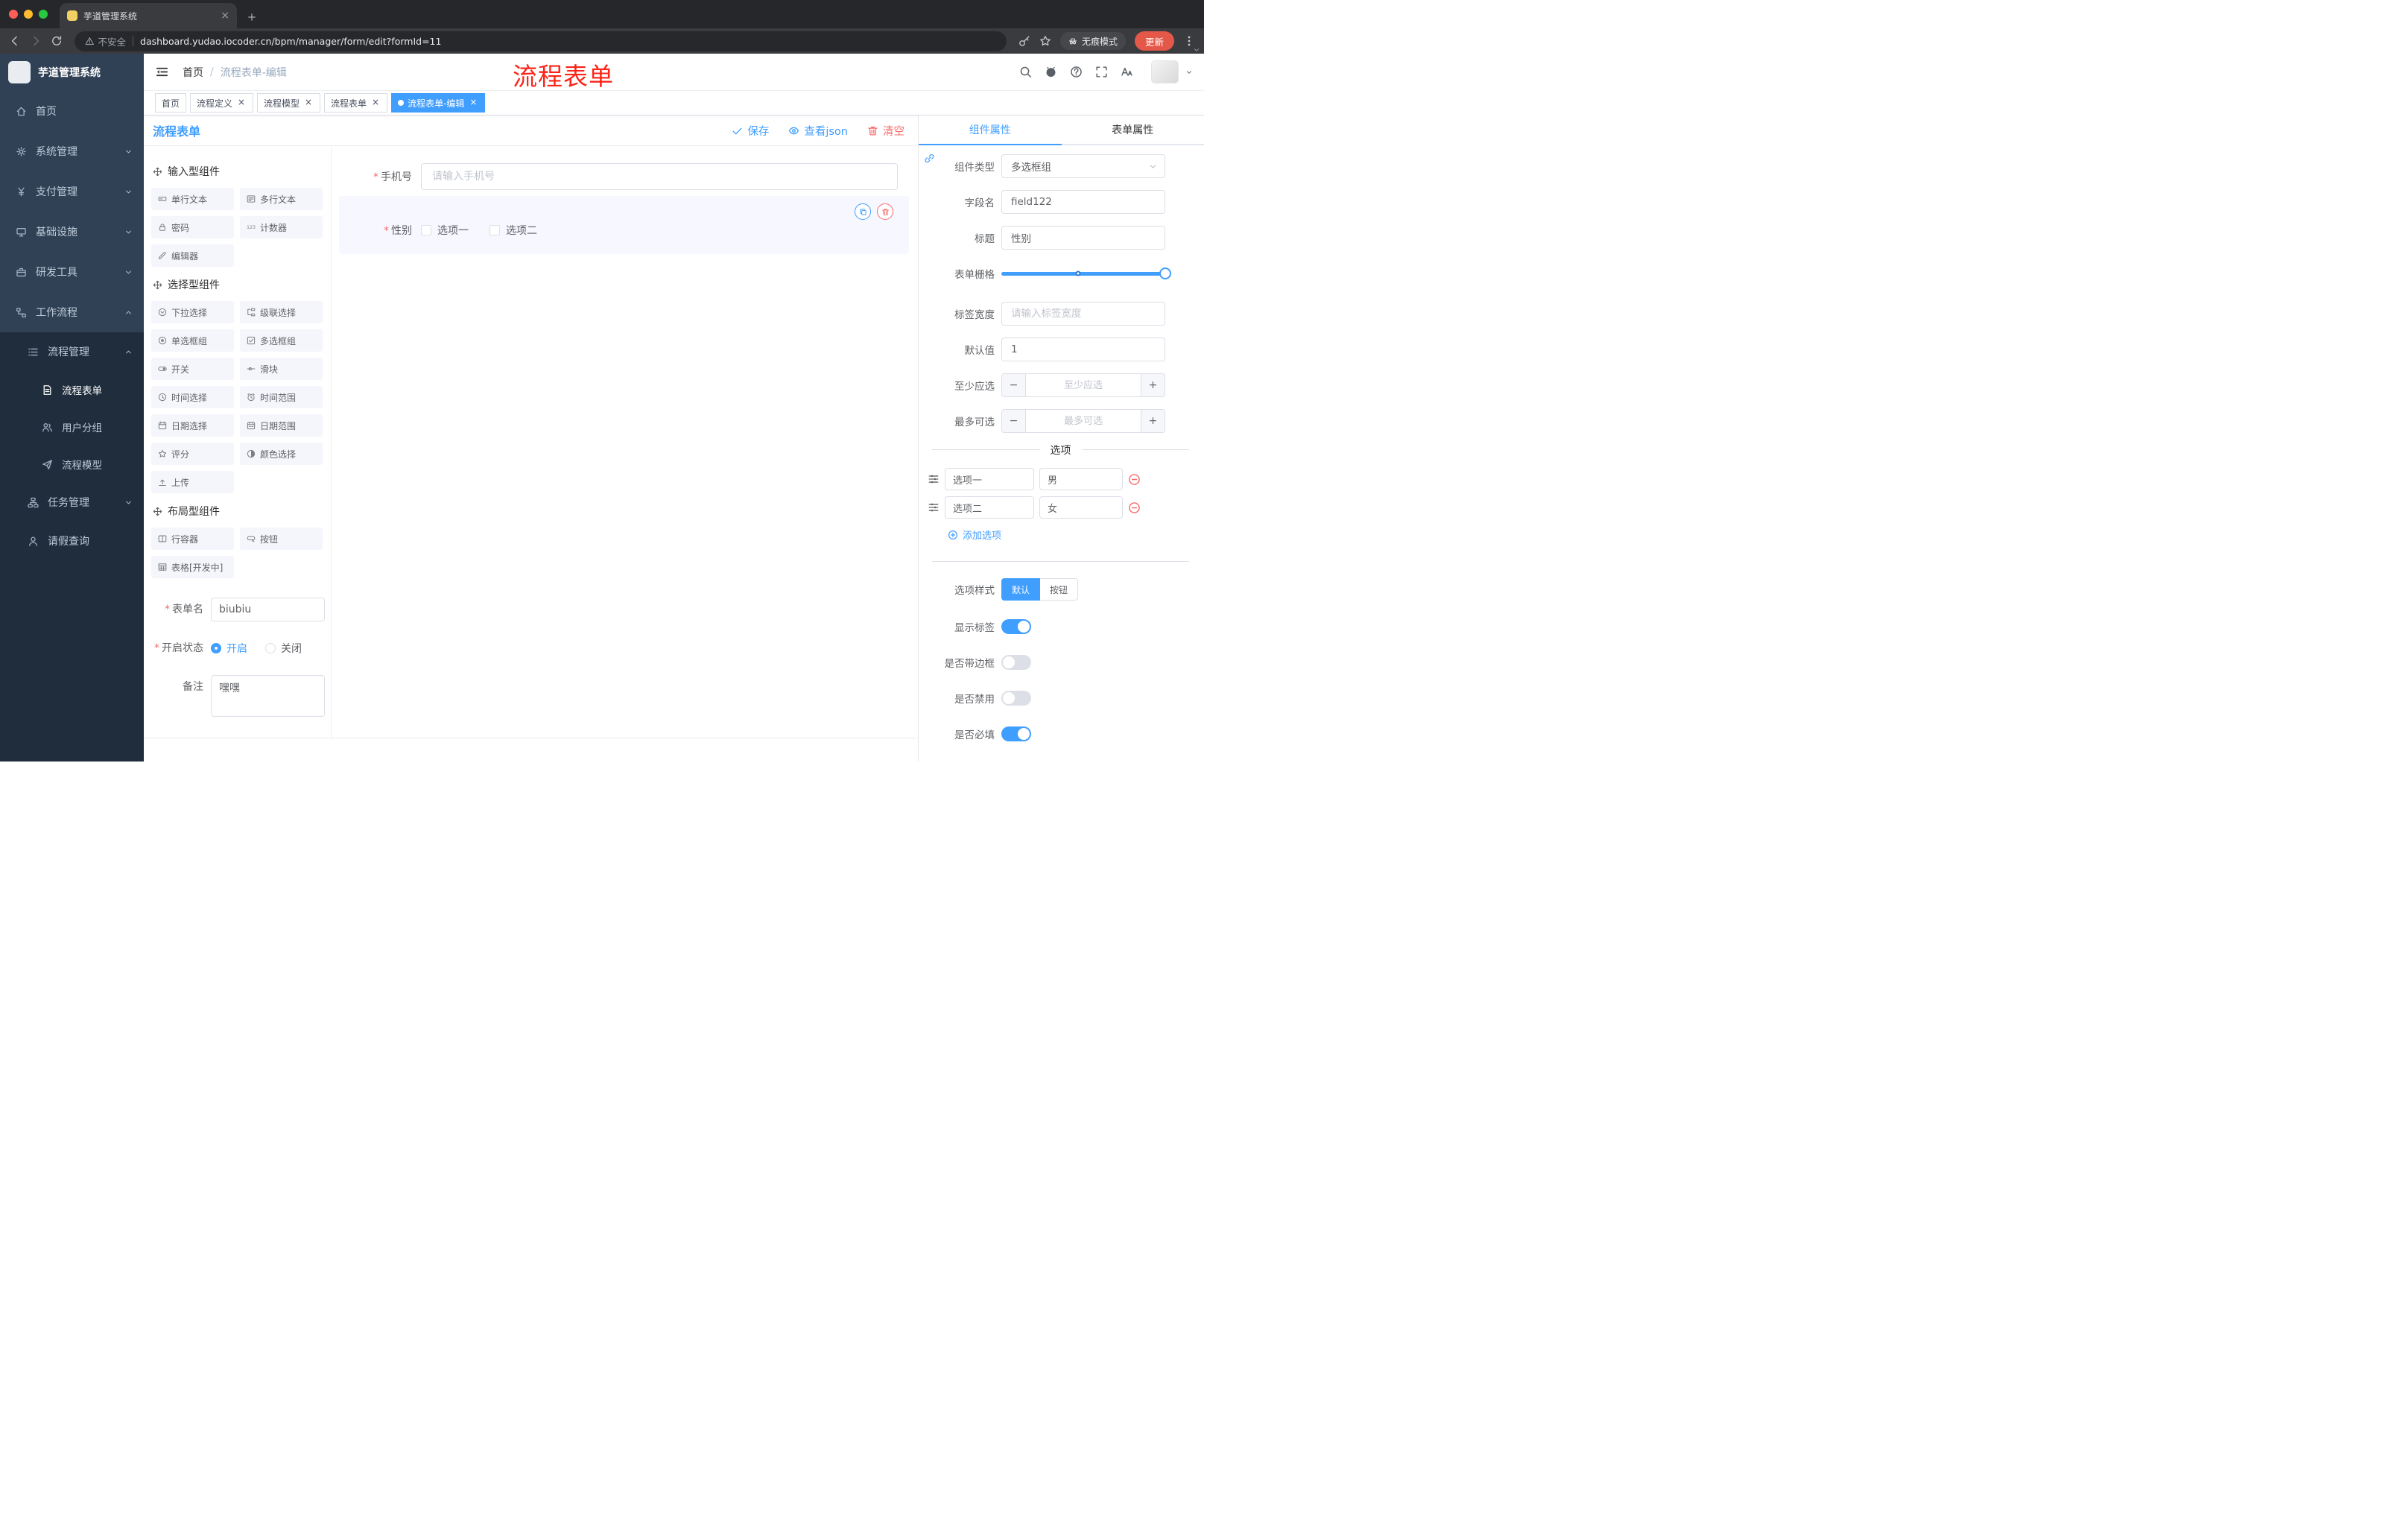  I want to click on label-width-input, so click(1083, 314).